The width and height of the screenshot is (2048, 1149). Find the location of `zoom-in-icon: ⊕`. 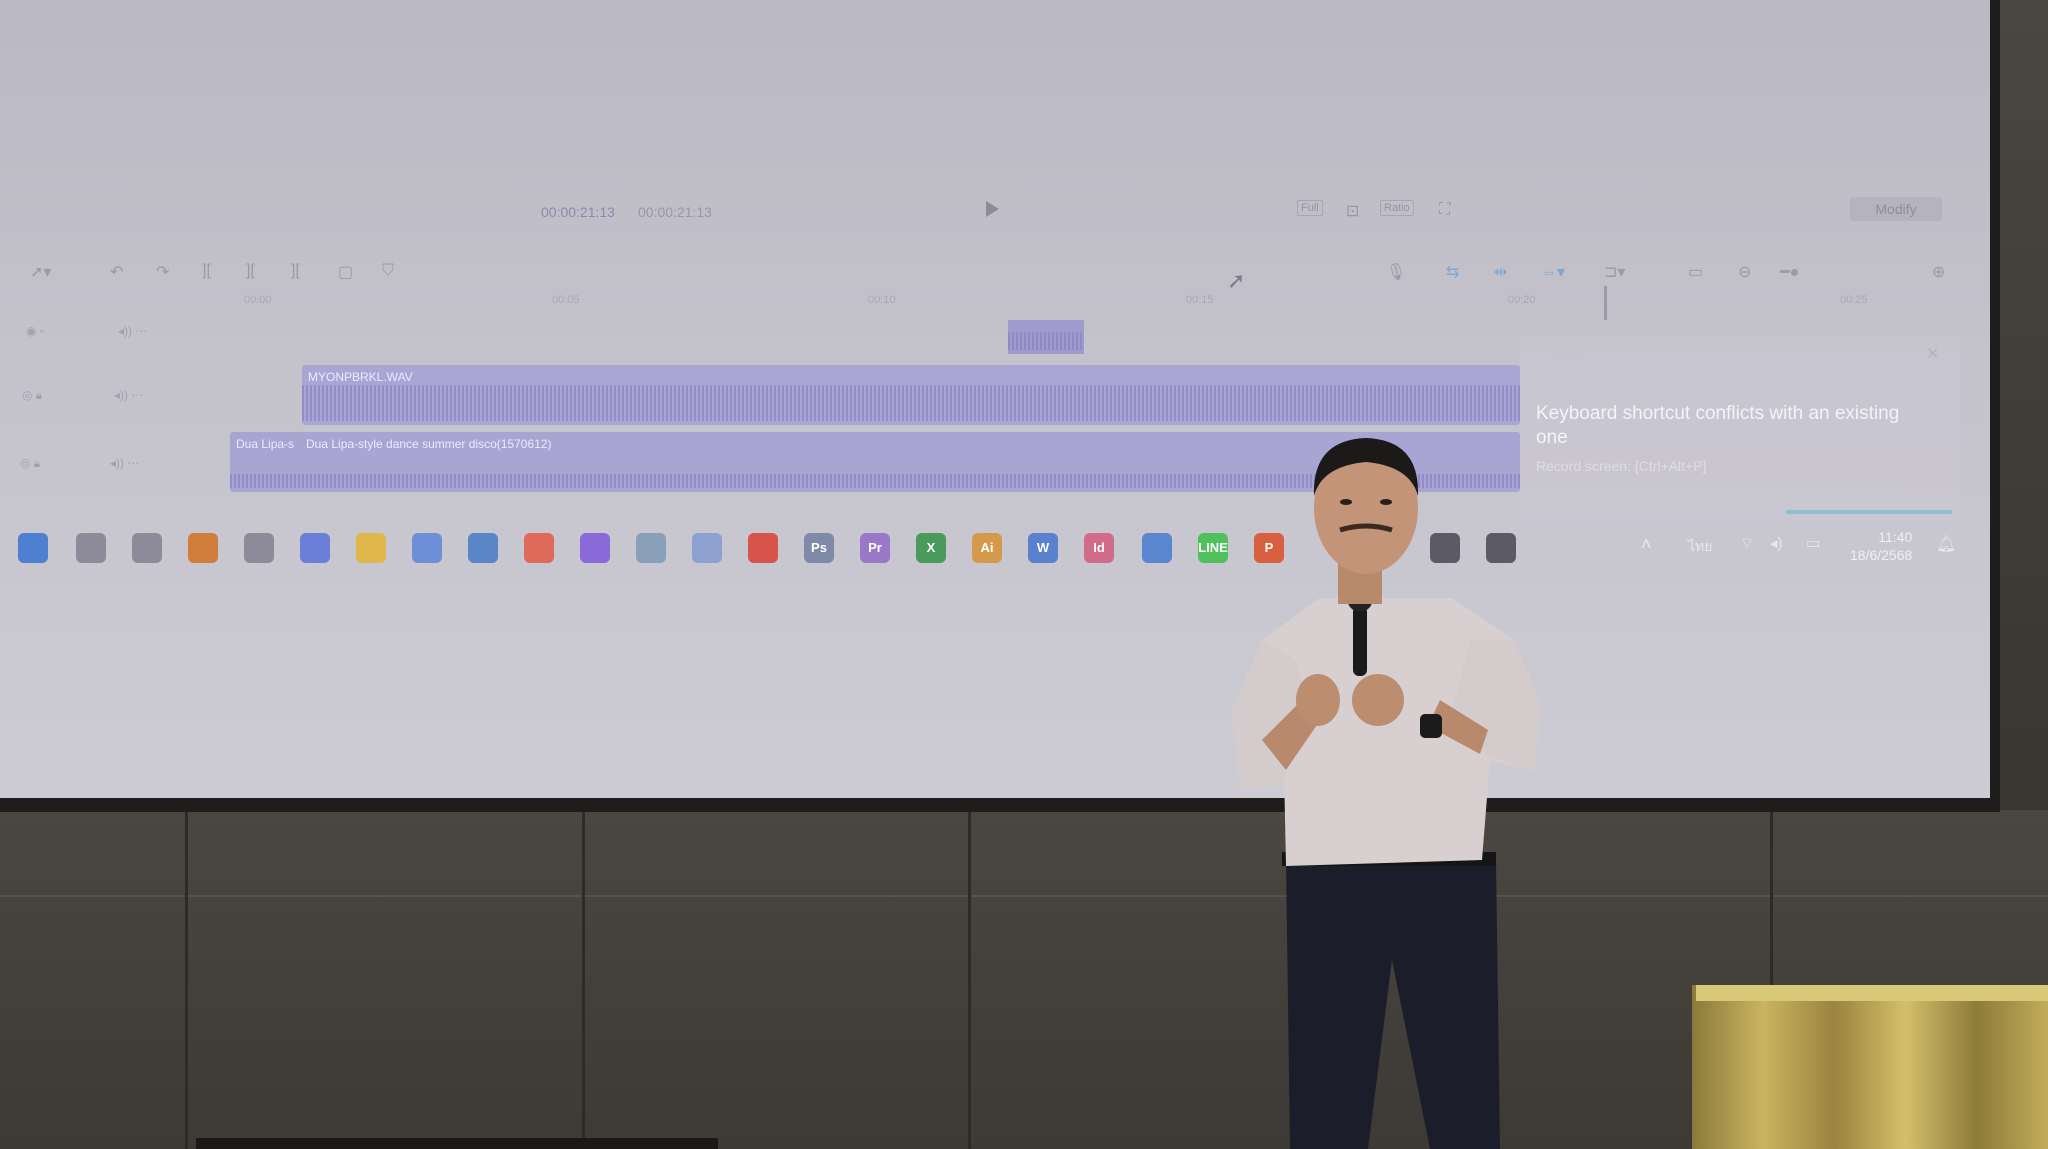

zoom-in-icon: ⊕ is located at coordinates (1938, 272).